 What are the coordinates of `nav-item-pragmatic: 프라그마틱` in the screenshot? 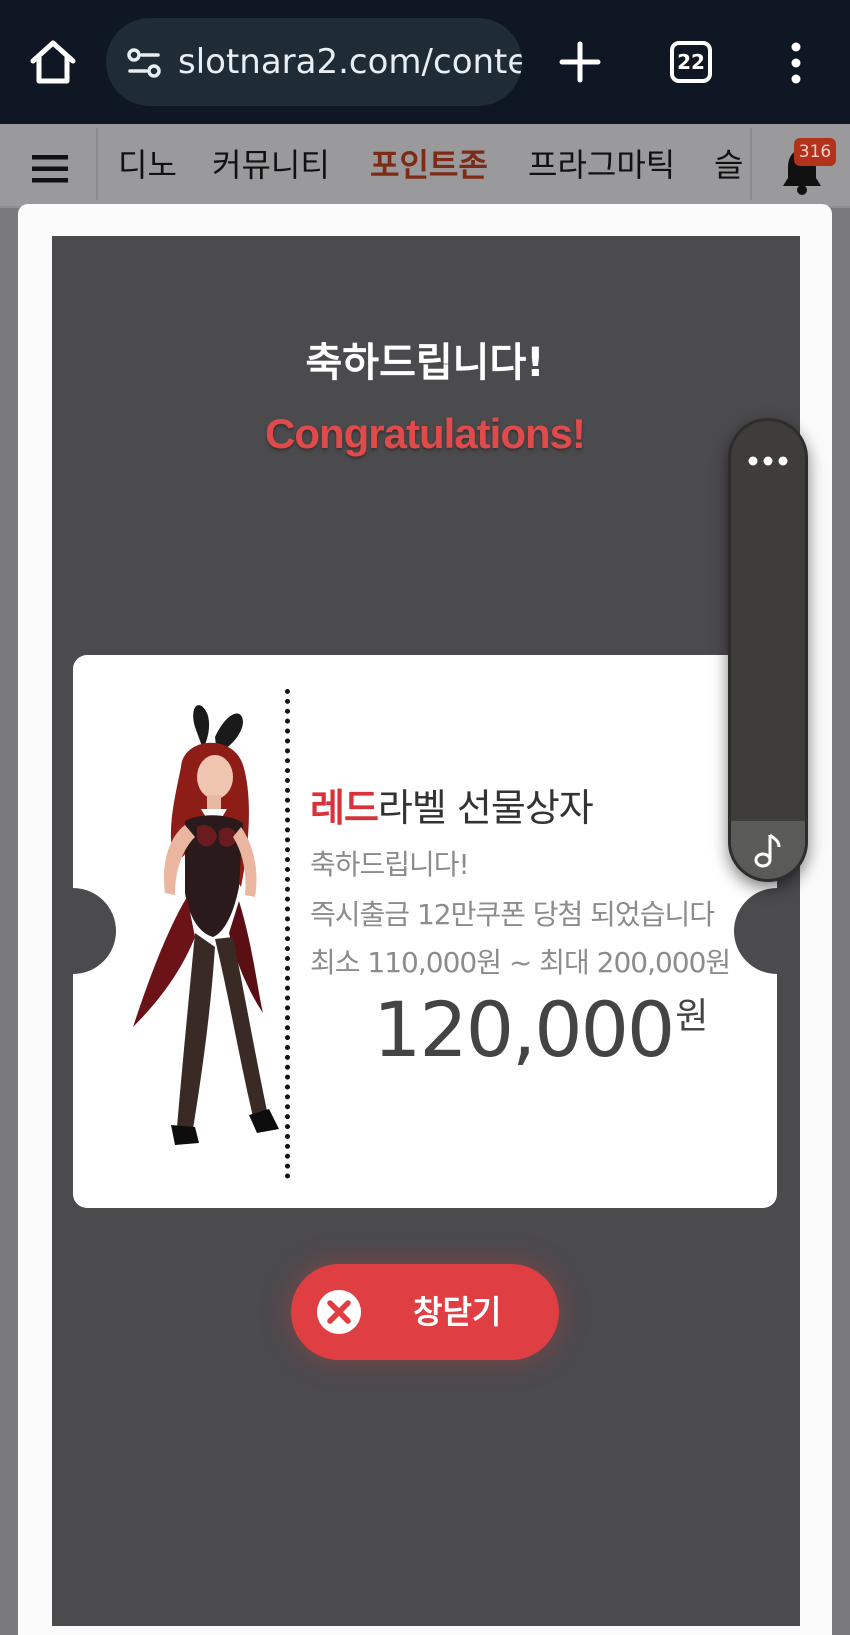 It's located at (601, 165).